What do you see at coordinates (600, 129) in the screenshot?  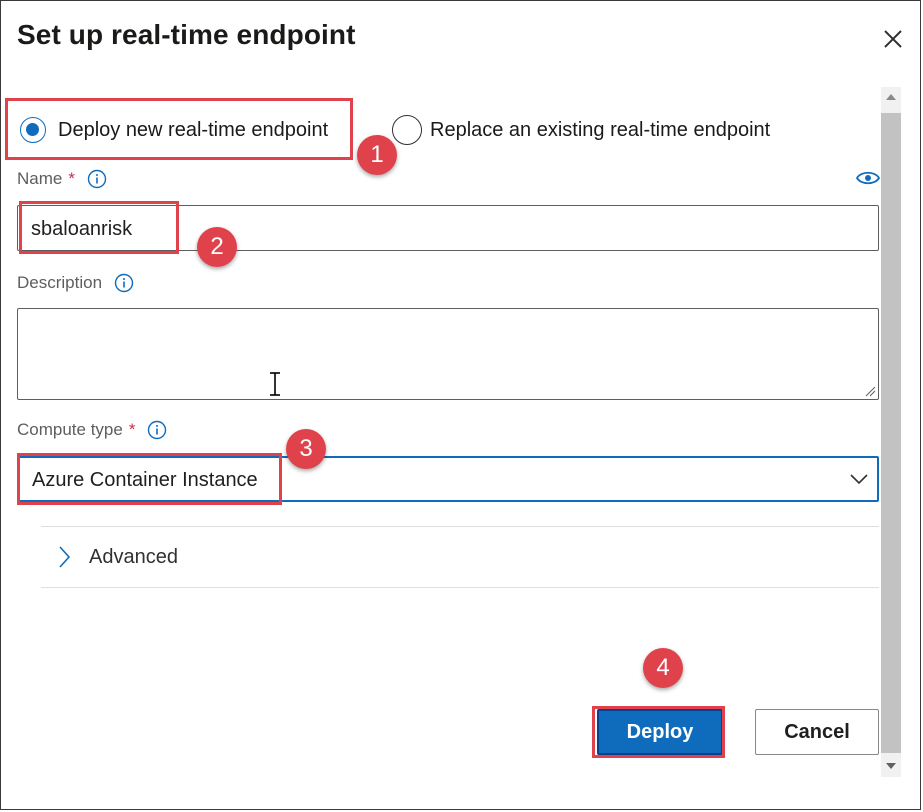 I see `radio-label-replace-existing: Replace an existing real-time endpoint` at bounding box center [600, 129].